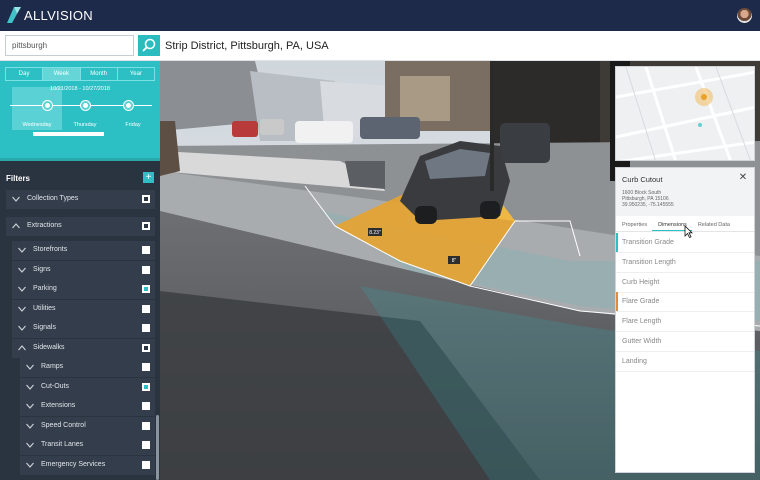 This screenshot has width=760, height=480. I want to click on coordinates: 39.950235, -75.145555, so click(648, 205).